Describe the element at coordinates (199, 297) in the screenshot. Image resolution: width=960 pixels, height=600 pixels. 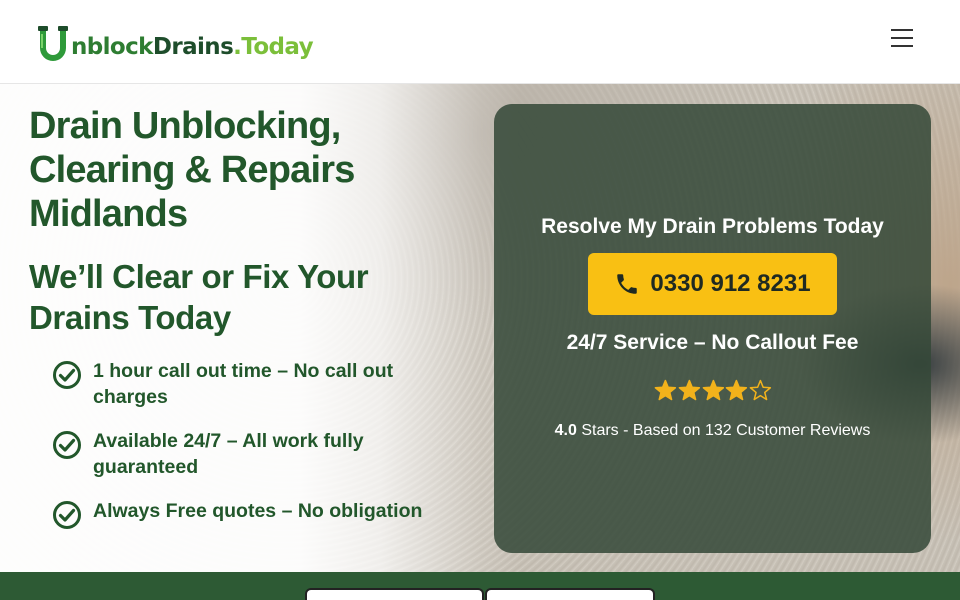
I see `page-subtitle: We’ll Clear or Fix Your Drains Today` at that location.